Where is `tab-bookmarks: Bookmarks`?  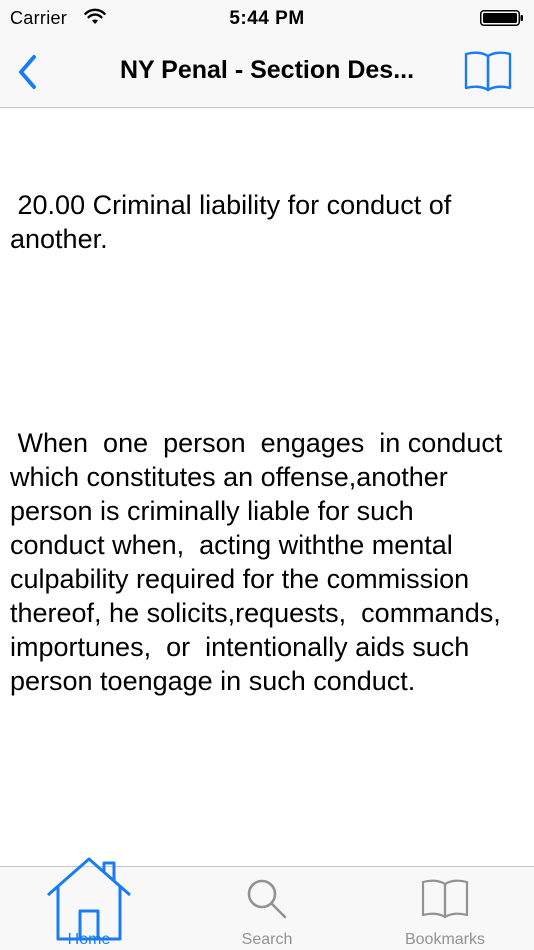
tab-bookmarks: Bookmarks is located at coordinates (445, 908).